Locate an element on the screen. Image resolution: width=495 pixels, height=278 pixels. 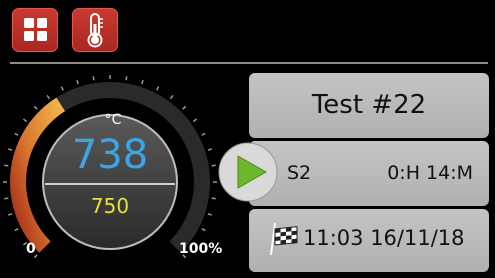
program-end-time: 11:03 16/11/18 is located at coordinates (384, 238).